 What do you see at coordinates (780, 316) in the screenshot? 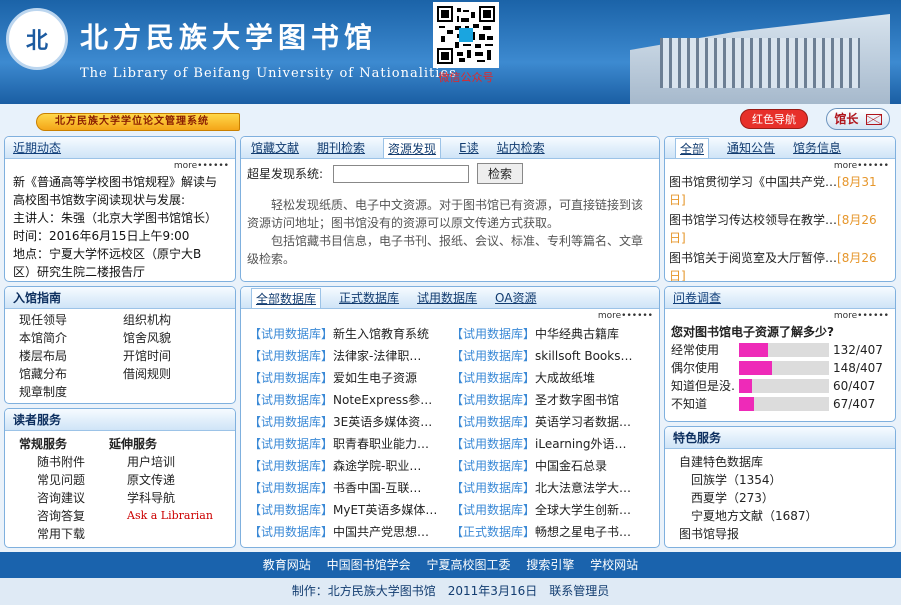
I see `survey-more-link: more••••••` at bounding box center [780, 316].